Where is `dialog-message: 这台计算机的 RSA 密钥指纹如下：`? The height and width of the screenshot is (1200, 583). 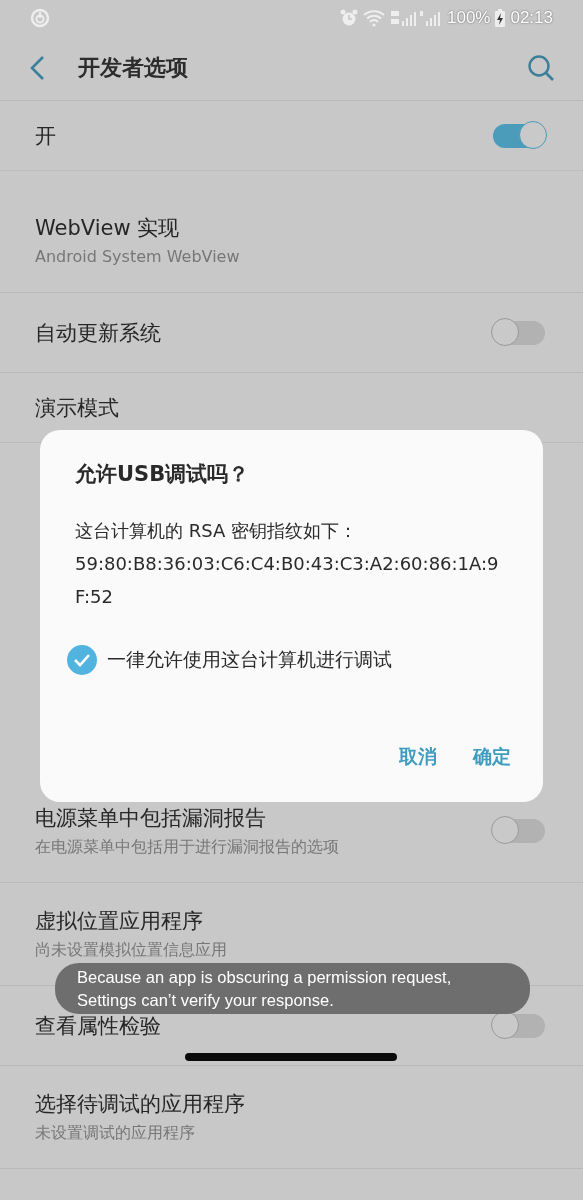
dialog-message: 这台计算机的 RSA 密钥指纹如下： is located at coordinates (217, 531).